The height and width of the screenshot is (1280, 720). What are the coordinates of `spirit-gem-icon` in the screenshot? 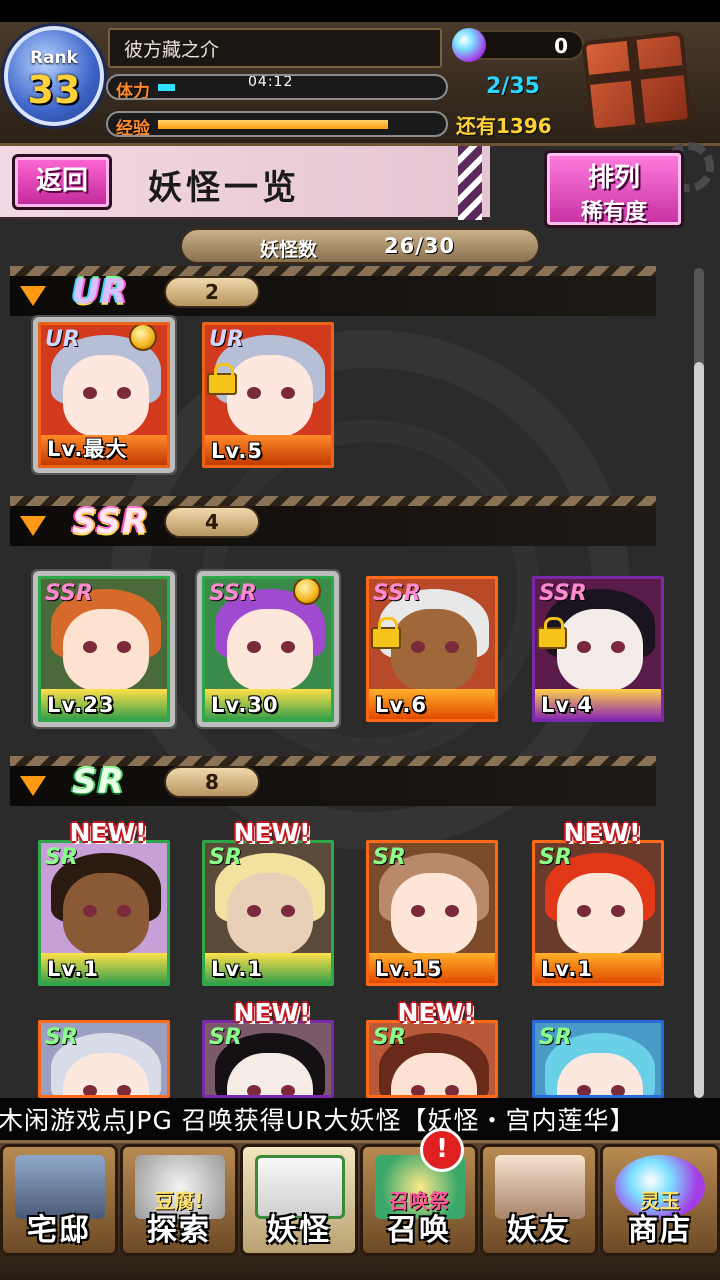 It's located at (469, 45).